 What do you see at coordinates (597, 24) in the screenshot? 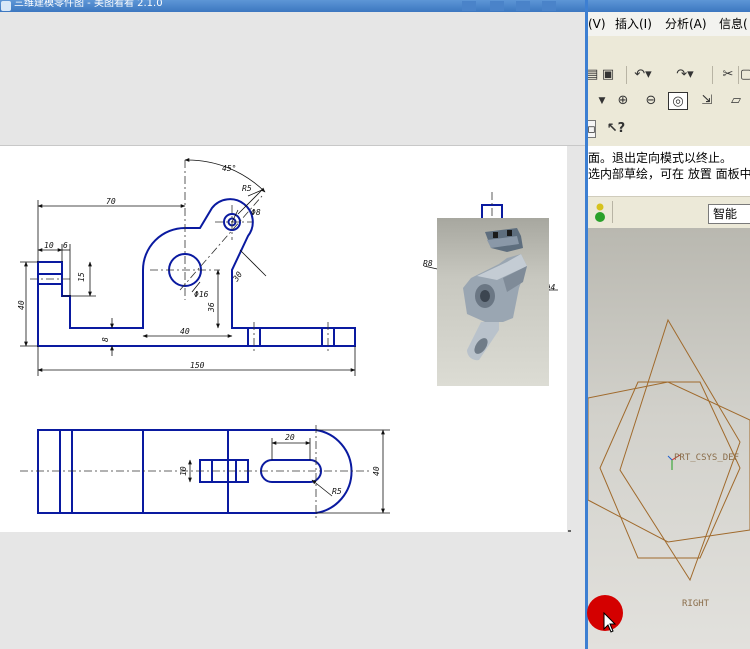
I see `menu-view: (V)` at bounding box center [597, 24].